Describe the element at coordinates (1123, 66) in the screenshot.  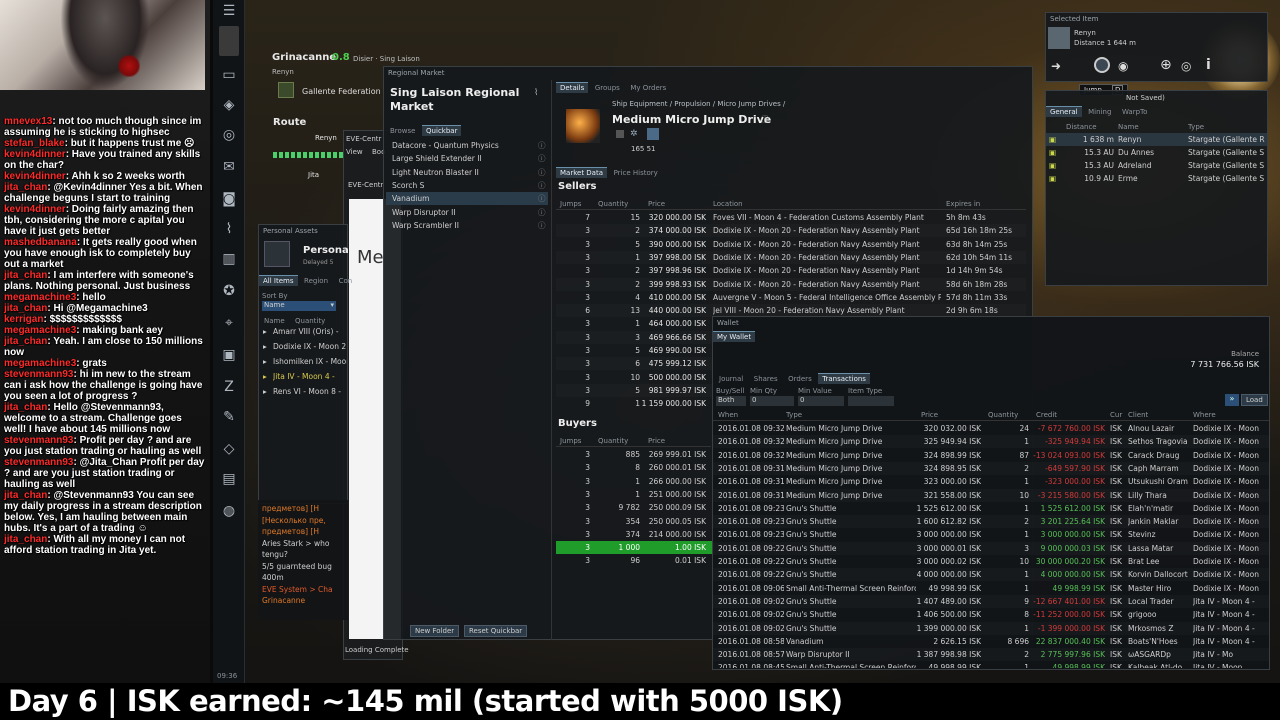
I see `orbit-icon: ◉` at that location.